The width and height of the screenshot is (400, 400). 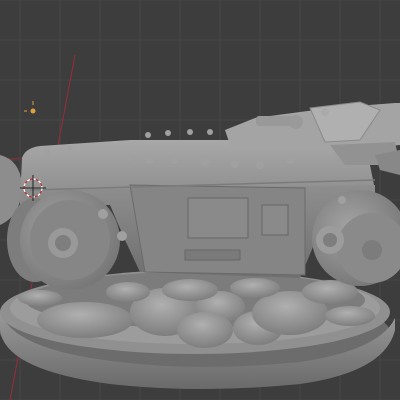 I want to click on light-icon, so click(x=30, y=107).